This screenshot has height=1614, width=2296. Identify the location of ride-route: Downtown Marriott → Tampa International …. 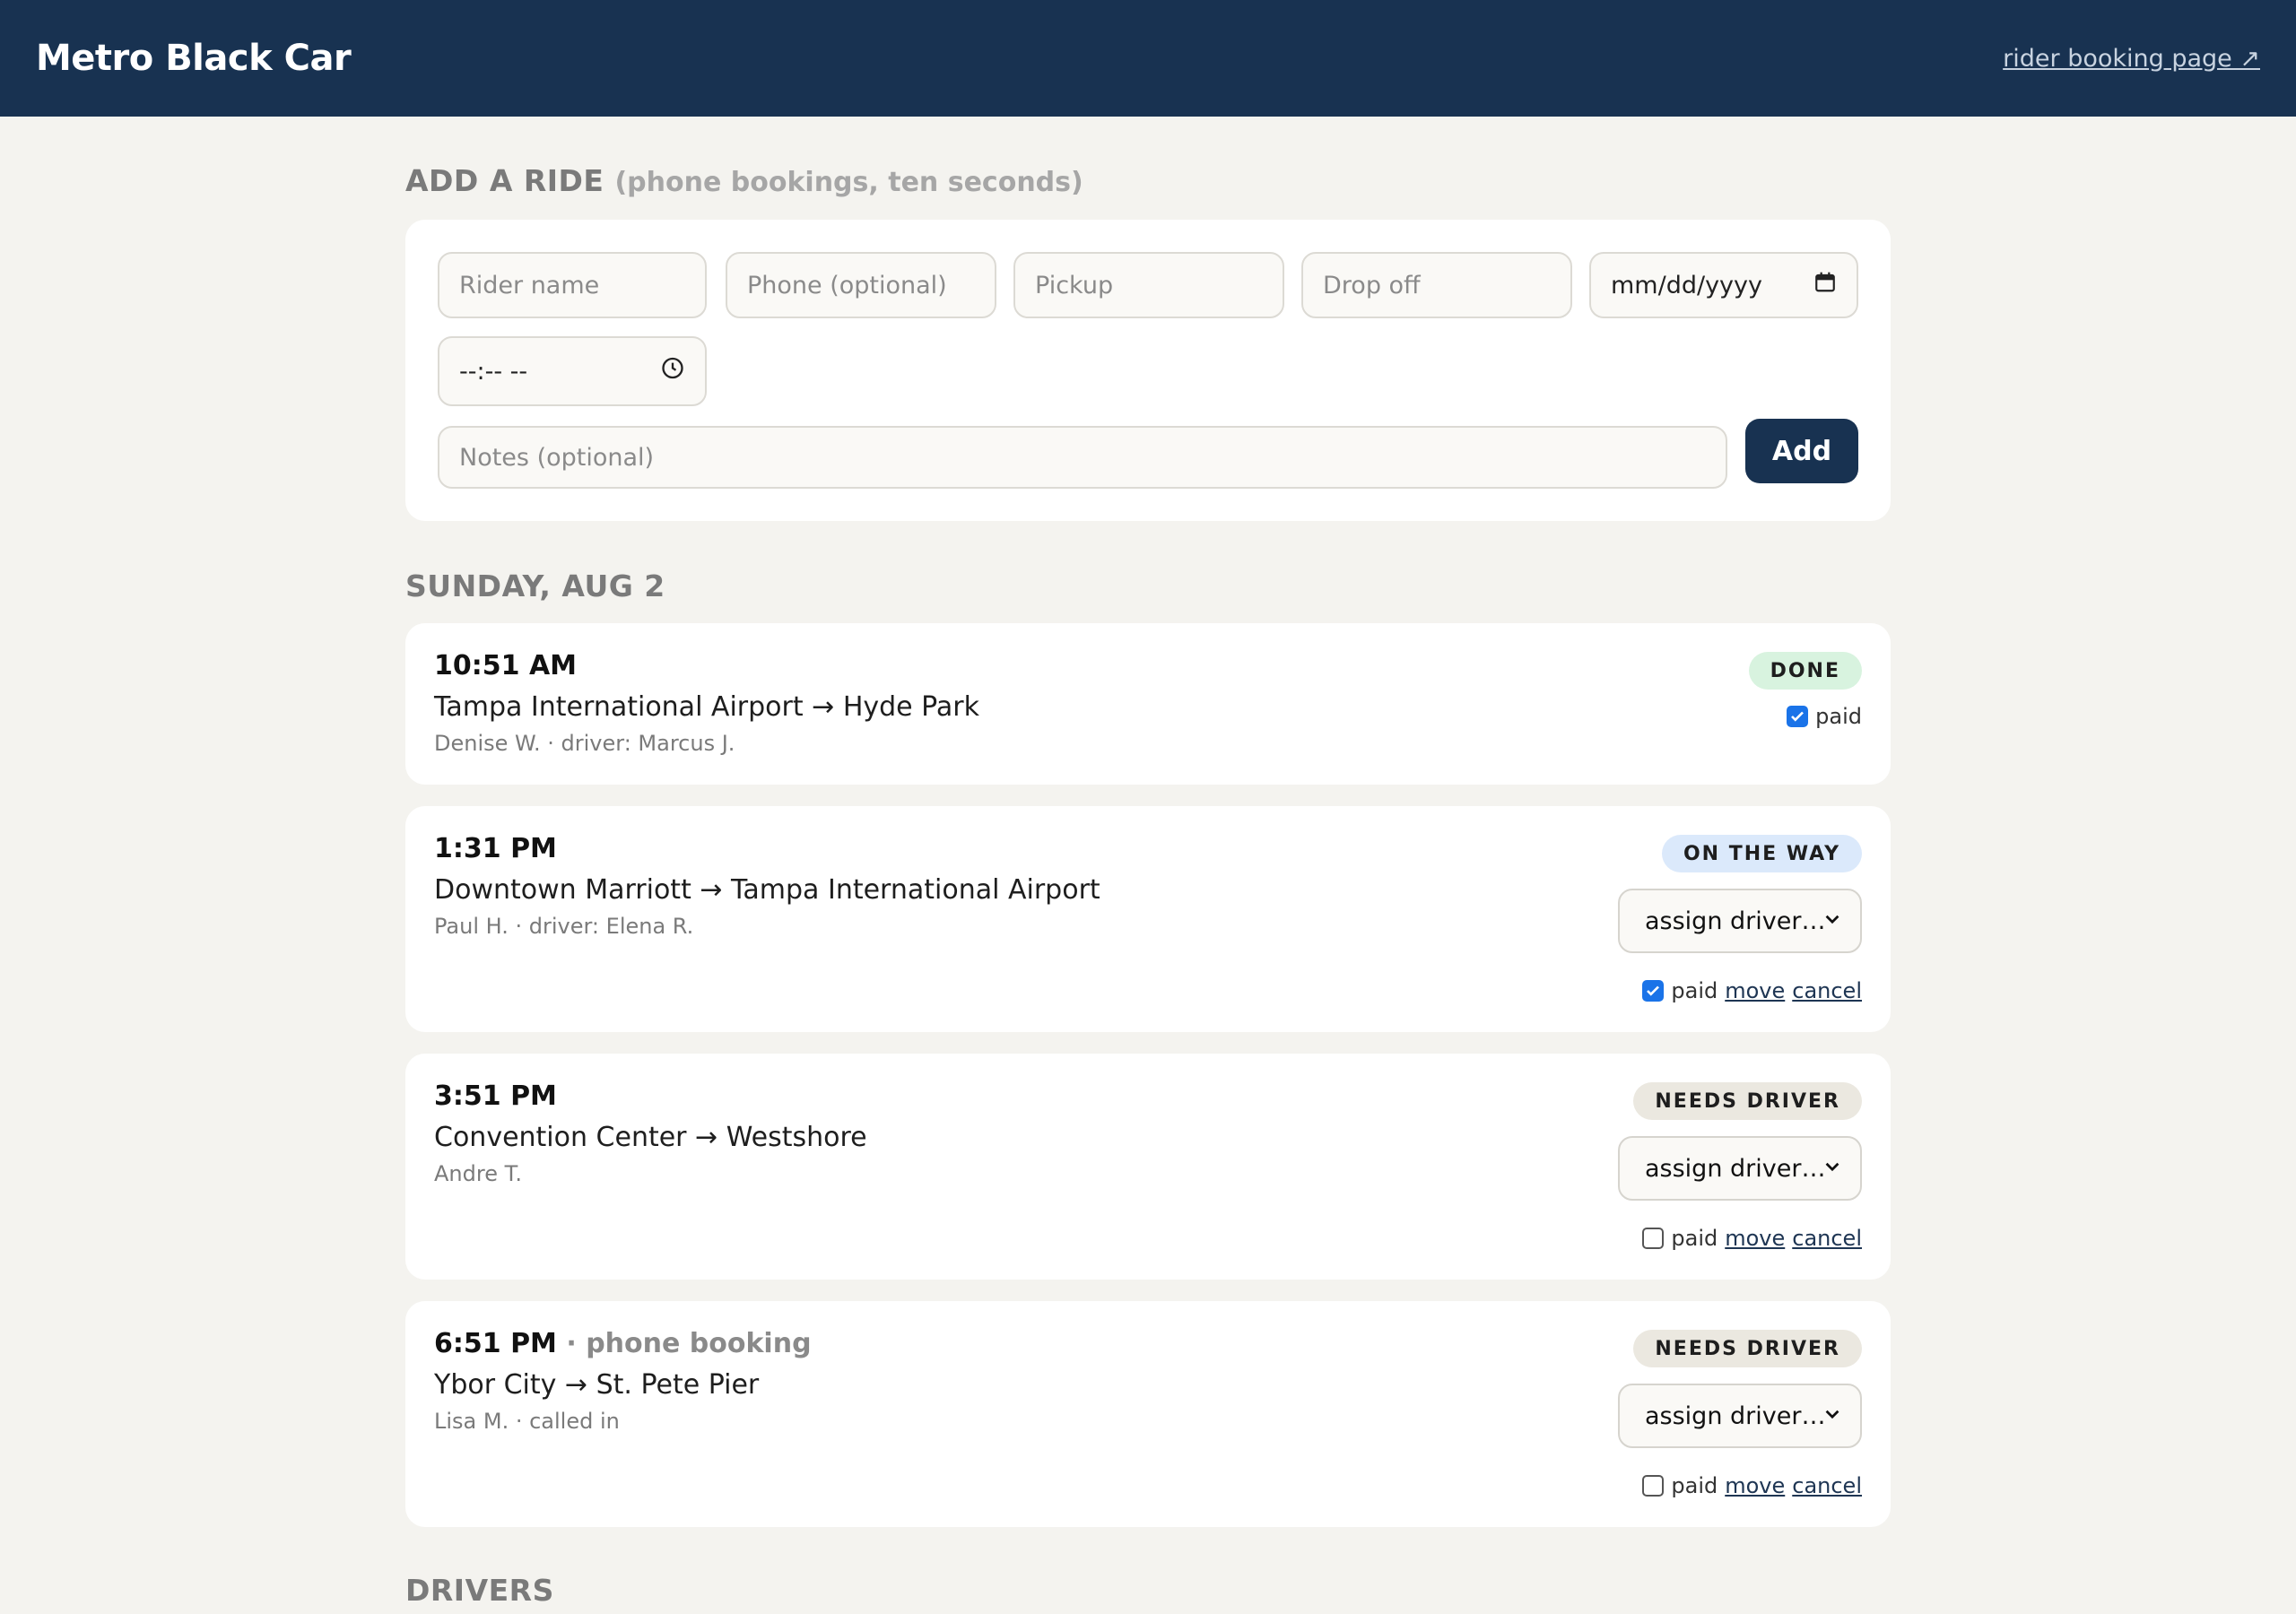
(767, 890).